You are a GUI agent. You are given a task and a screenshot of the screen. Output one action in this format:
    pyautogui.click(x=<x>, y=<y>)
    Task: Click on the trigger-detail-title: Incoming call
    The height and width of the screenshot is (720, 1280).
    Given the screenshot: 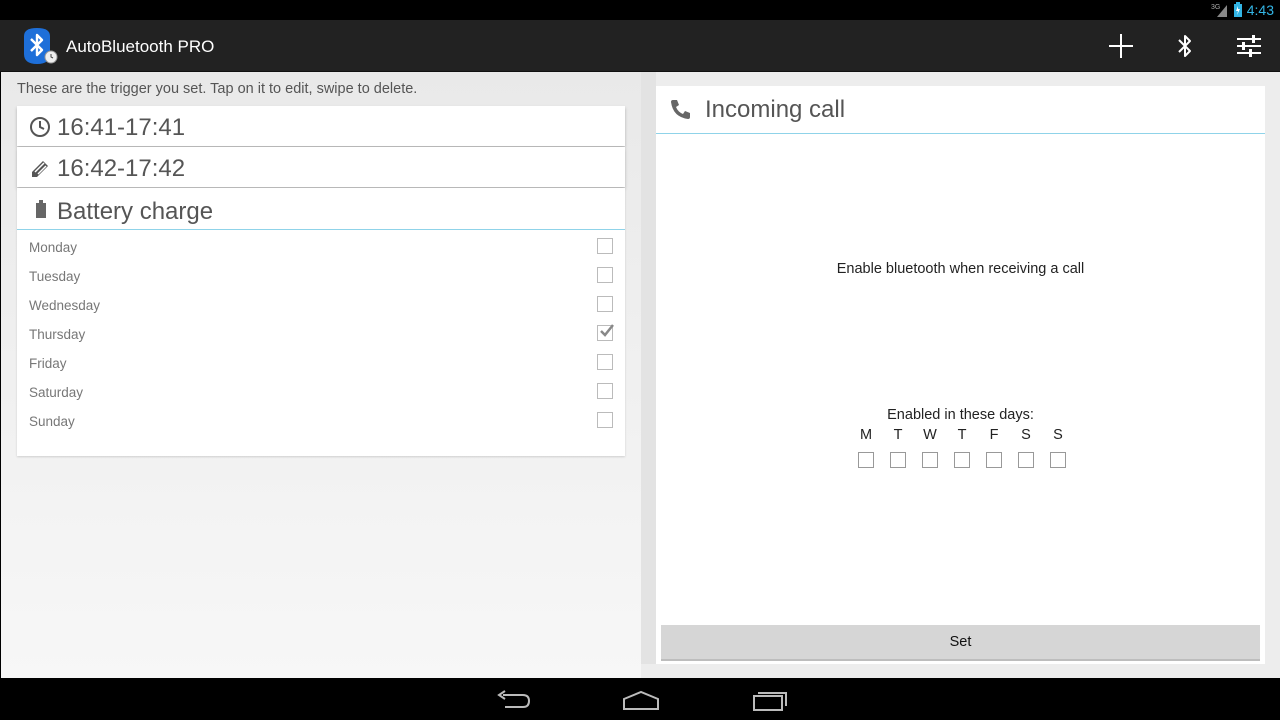 What is the action you would take?
    pyautogui.click(x=775, y=109)
    